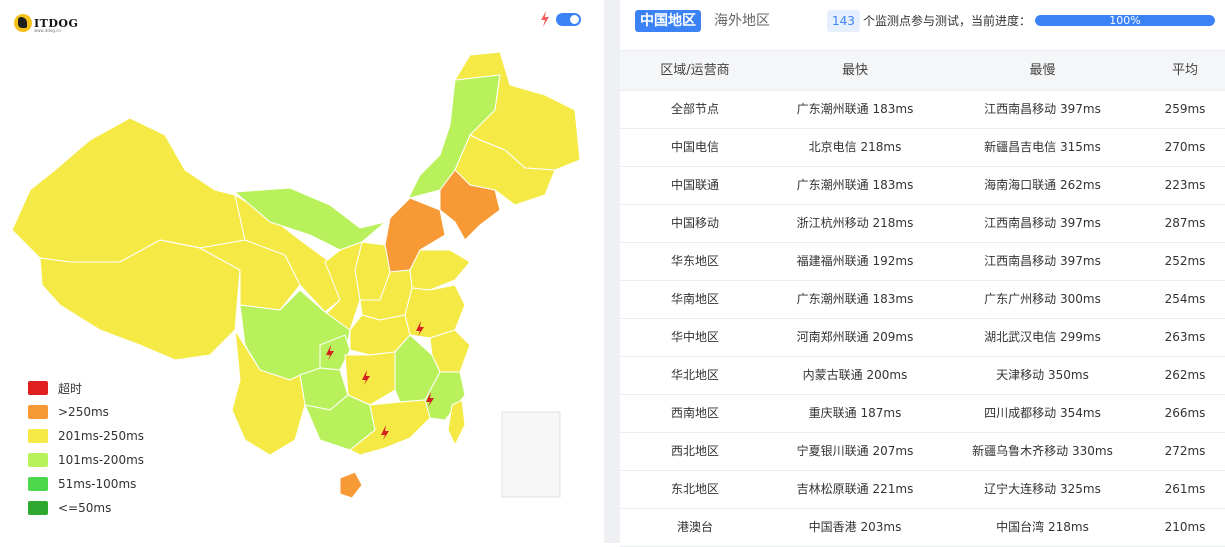 The width and height of the screenshot is (1225, 547). I want to click on dog-logo-icon, so click(23, 23).